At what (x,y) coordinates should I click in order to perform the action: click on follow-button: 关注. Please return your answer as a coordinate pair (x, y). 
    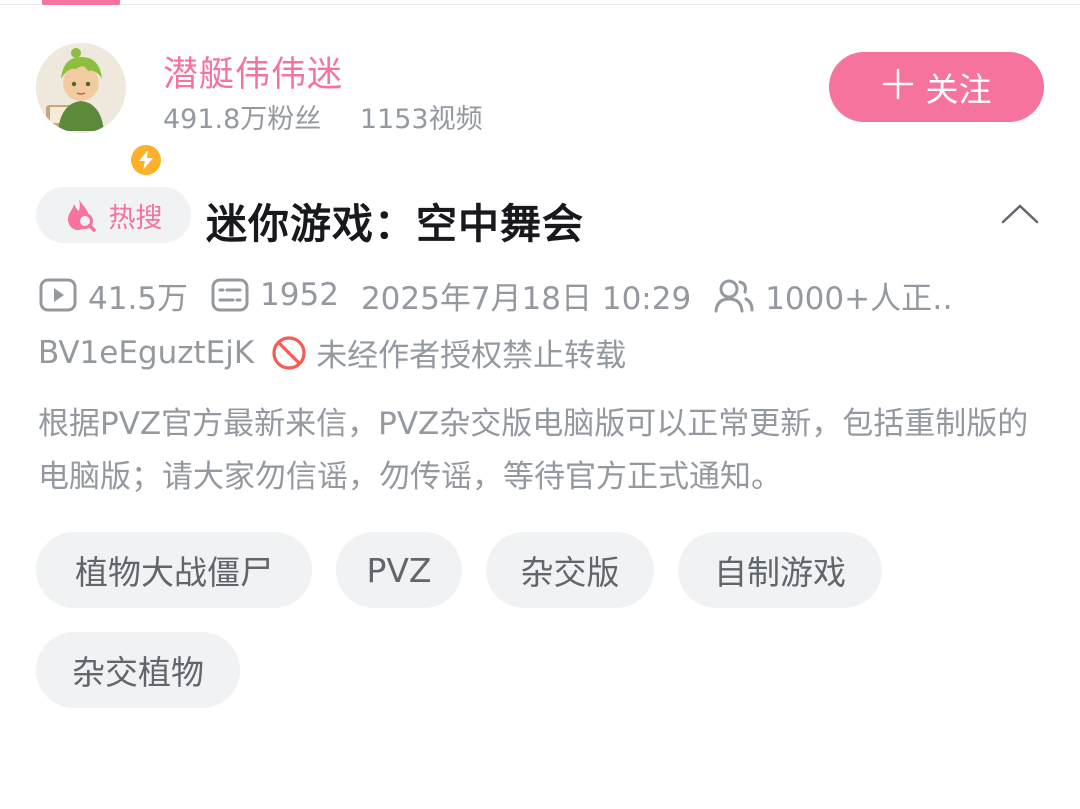
    Looking at the image, I should click on (936, 87).